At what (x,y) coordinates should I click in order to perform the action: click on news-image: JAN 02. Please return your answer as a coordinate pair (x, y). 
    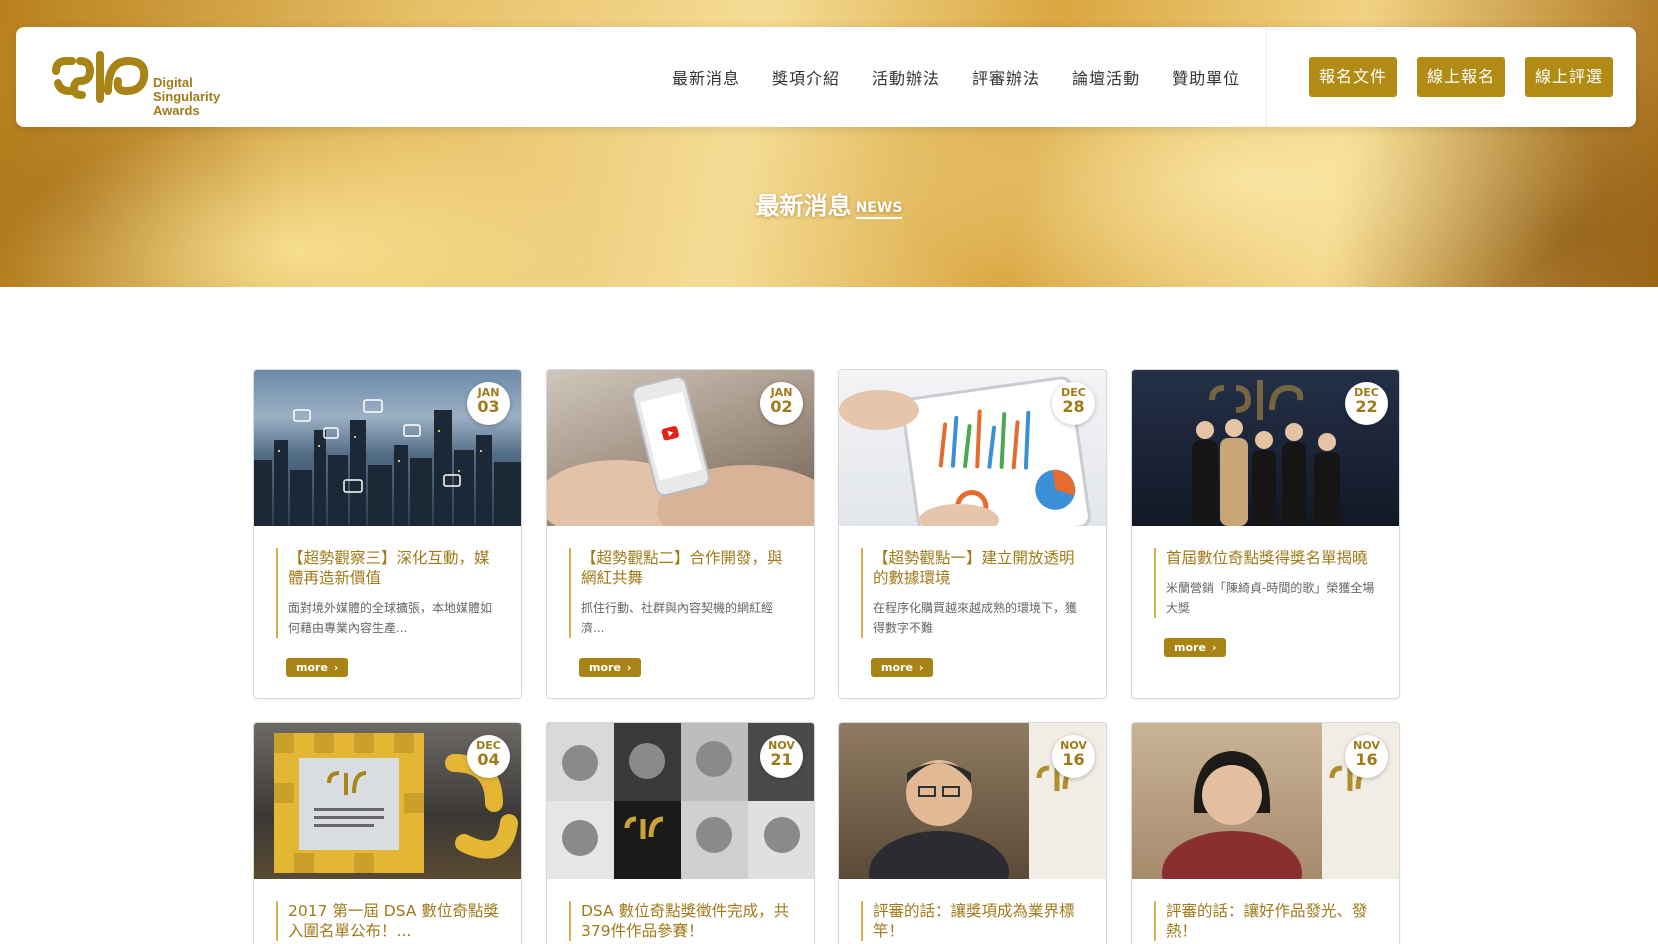
    Looking at the image, I should click on (680, 448).